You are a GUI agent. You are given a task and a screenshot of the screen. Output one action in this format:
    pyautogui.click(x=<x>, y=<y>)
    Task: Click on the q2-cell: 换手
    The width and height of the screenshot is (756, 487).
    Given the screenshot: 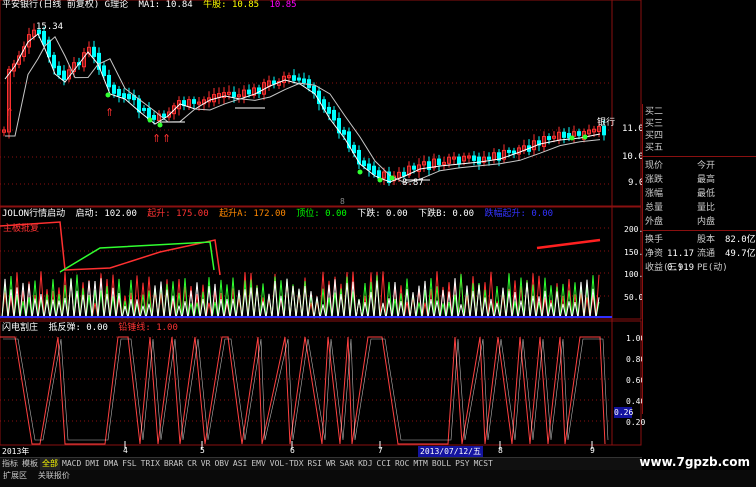 What is the action you would take?
    pyautogui.click(x=654, y=240)
    